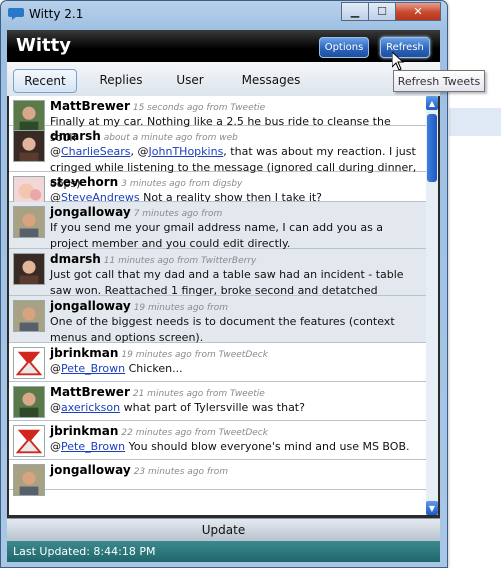  What do you see at coordinates (432, 148) in the screenshot?
I see `scroll-thumb` at bounding box center [432, 148].